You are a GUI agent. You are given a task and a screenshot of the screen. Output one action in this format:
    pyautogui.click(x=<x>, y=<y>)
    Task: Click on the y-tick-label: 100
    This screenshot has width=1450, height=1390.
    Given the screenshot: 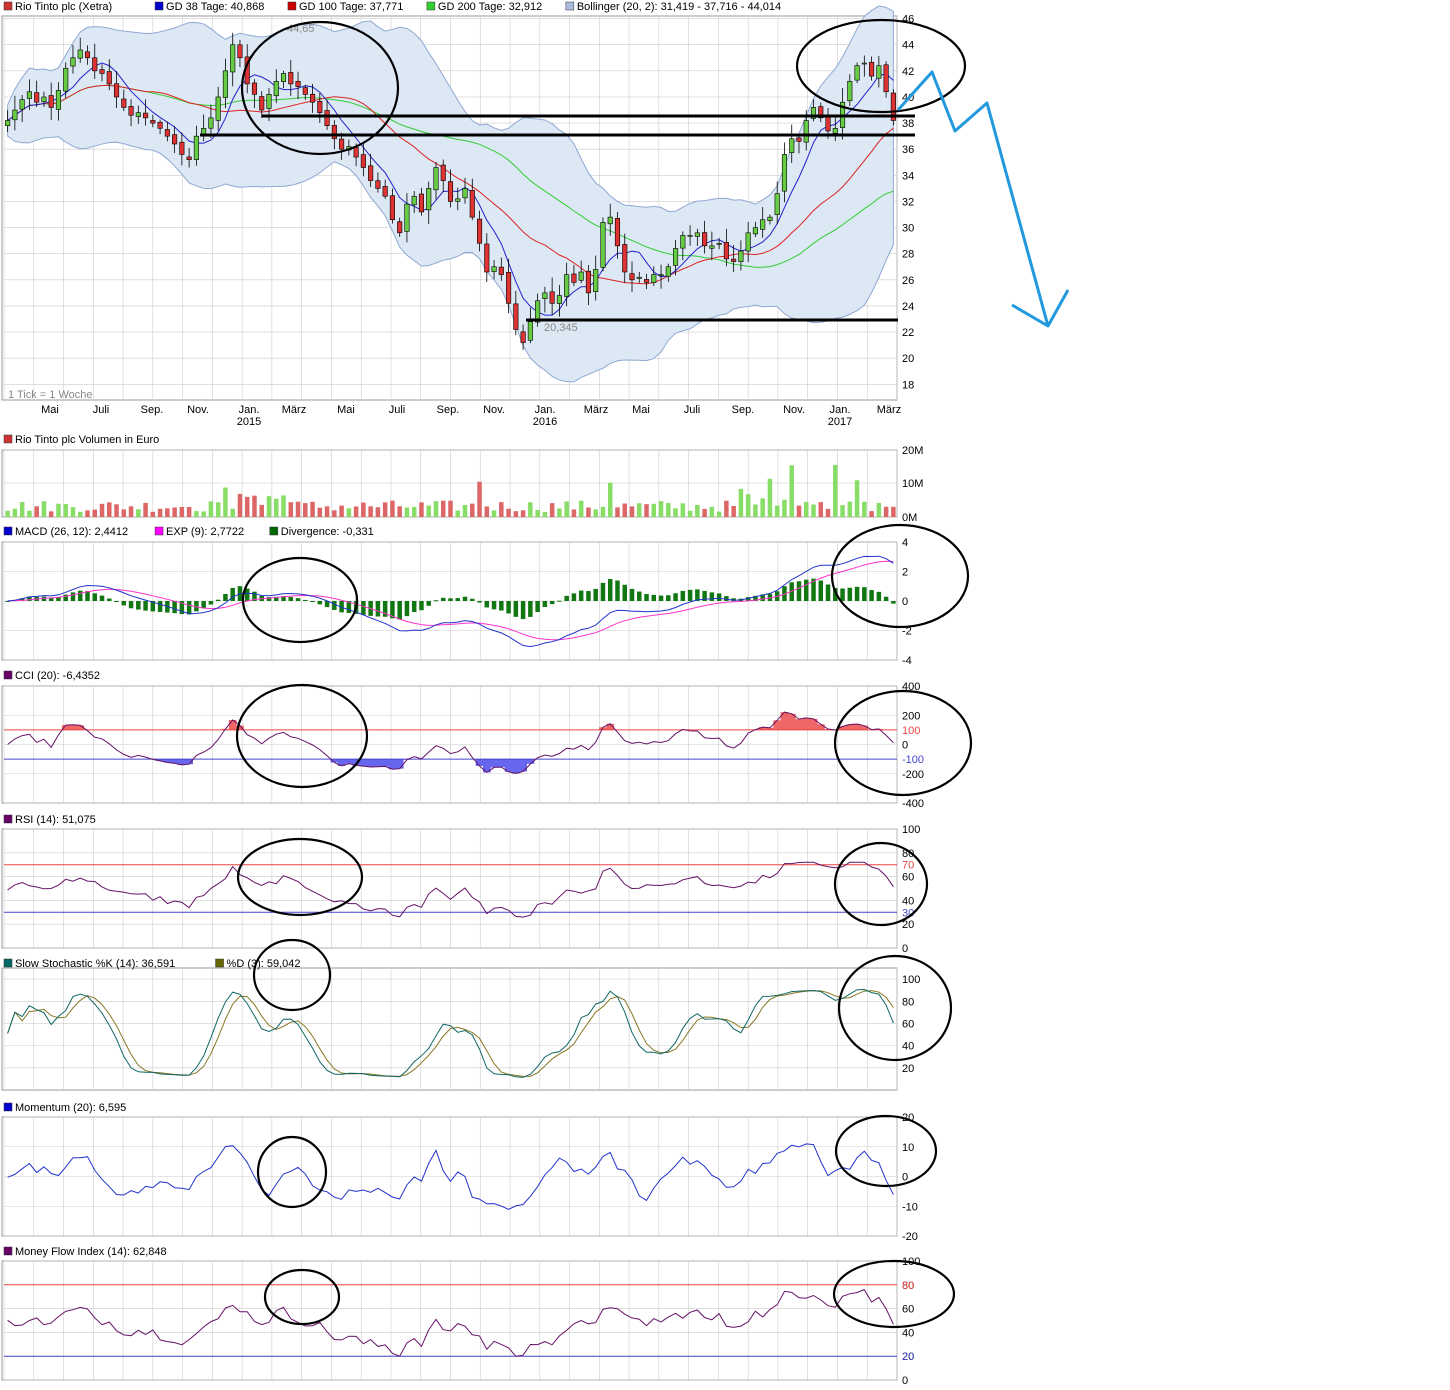 What is the action you would take?
    pyautogui.click(x=911, y=980)
    